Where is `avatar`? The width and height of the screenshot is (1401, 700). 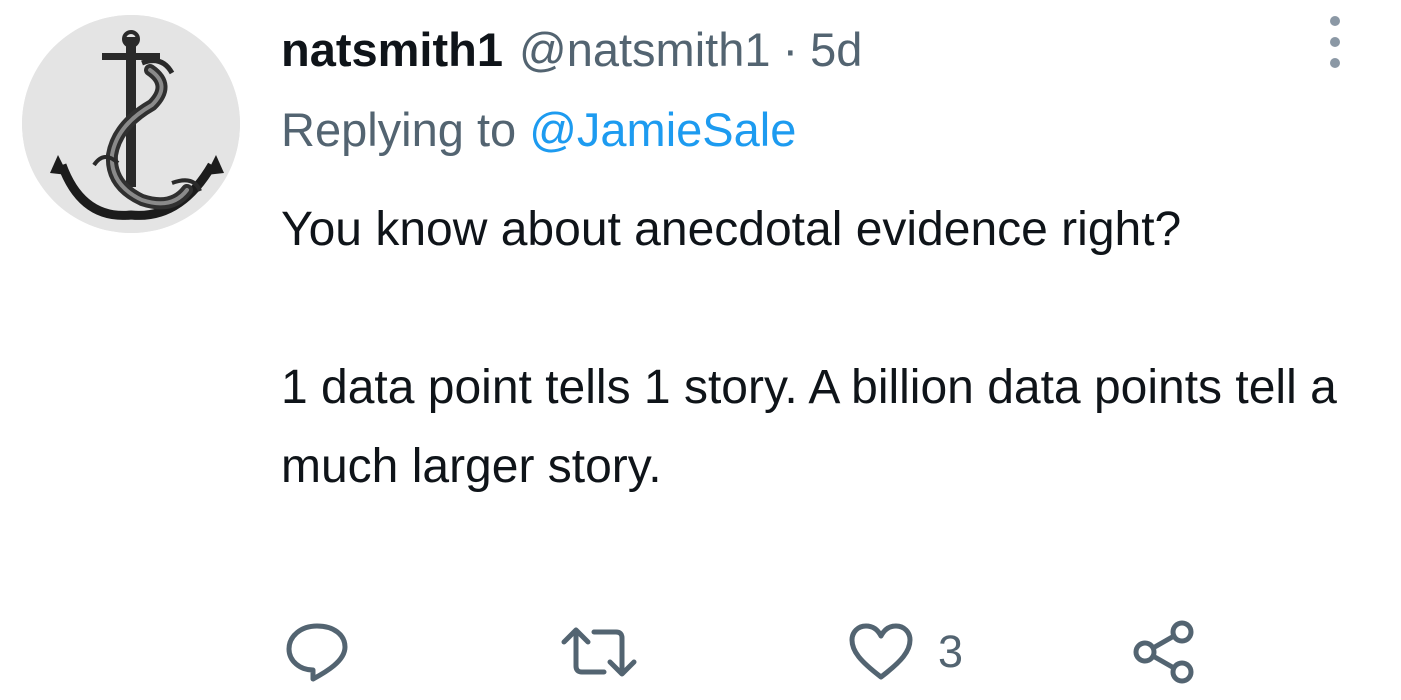
avatar is located at coordinates (131, 124).